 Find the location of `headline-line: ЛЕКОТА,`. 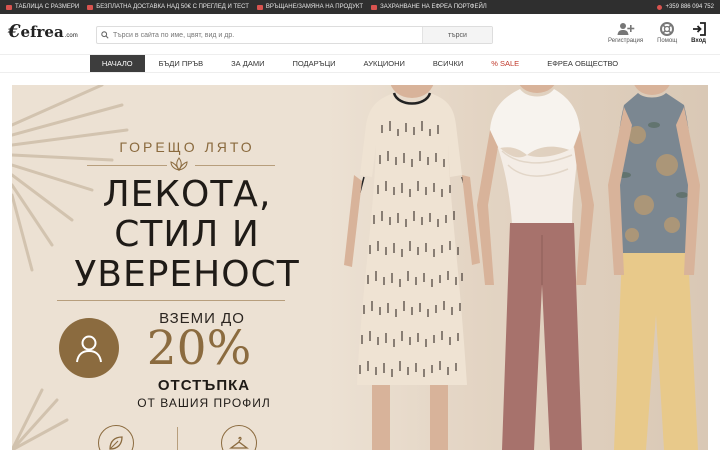

headline-line: ЛЕКОТА, is located at coordinates (187, 194).